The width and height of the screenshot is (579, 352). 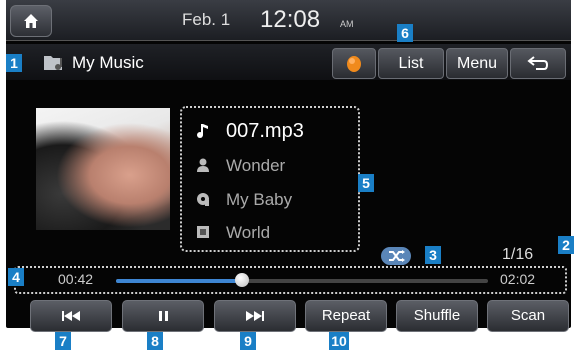 I want to click on list-button: List, so click(x=411, y=63).